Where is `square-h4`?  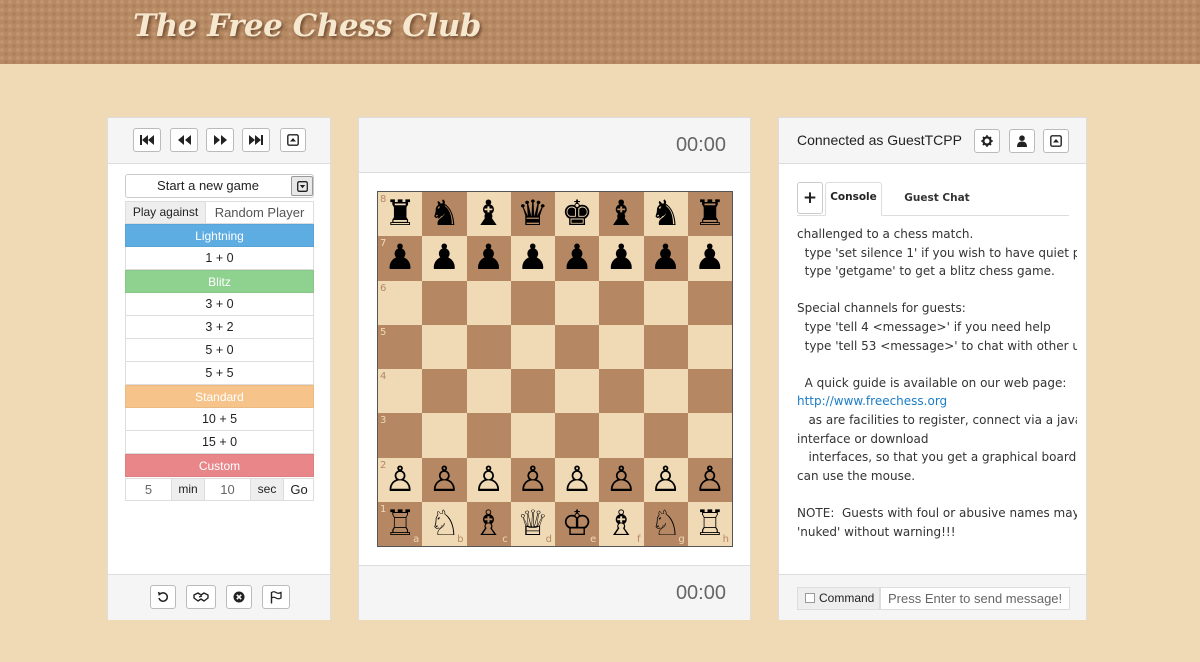 square-h4 is located at coordinates (709, 391).